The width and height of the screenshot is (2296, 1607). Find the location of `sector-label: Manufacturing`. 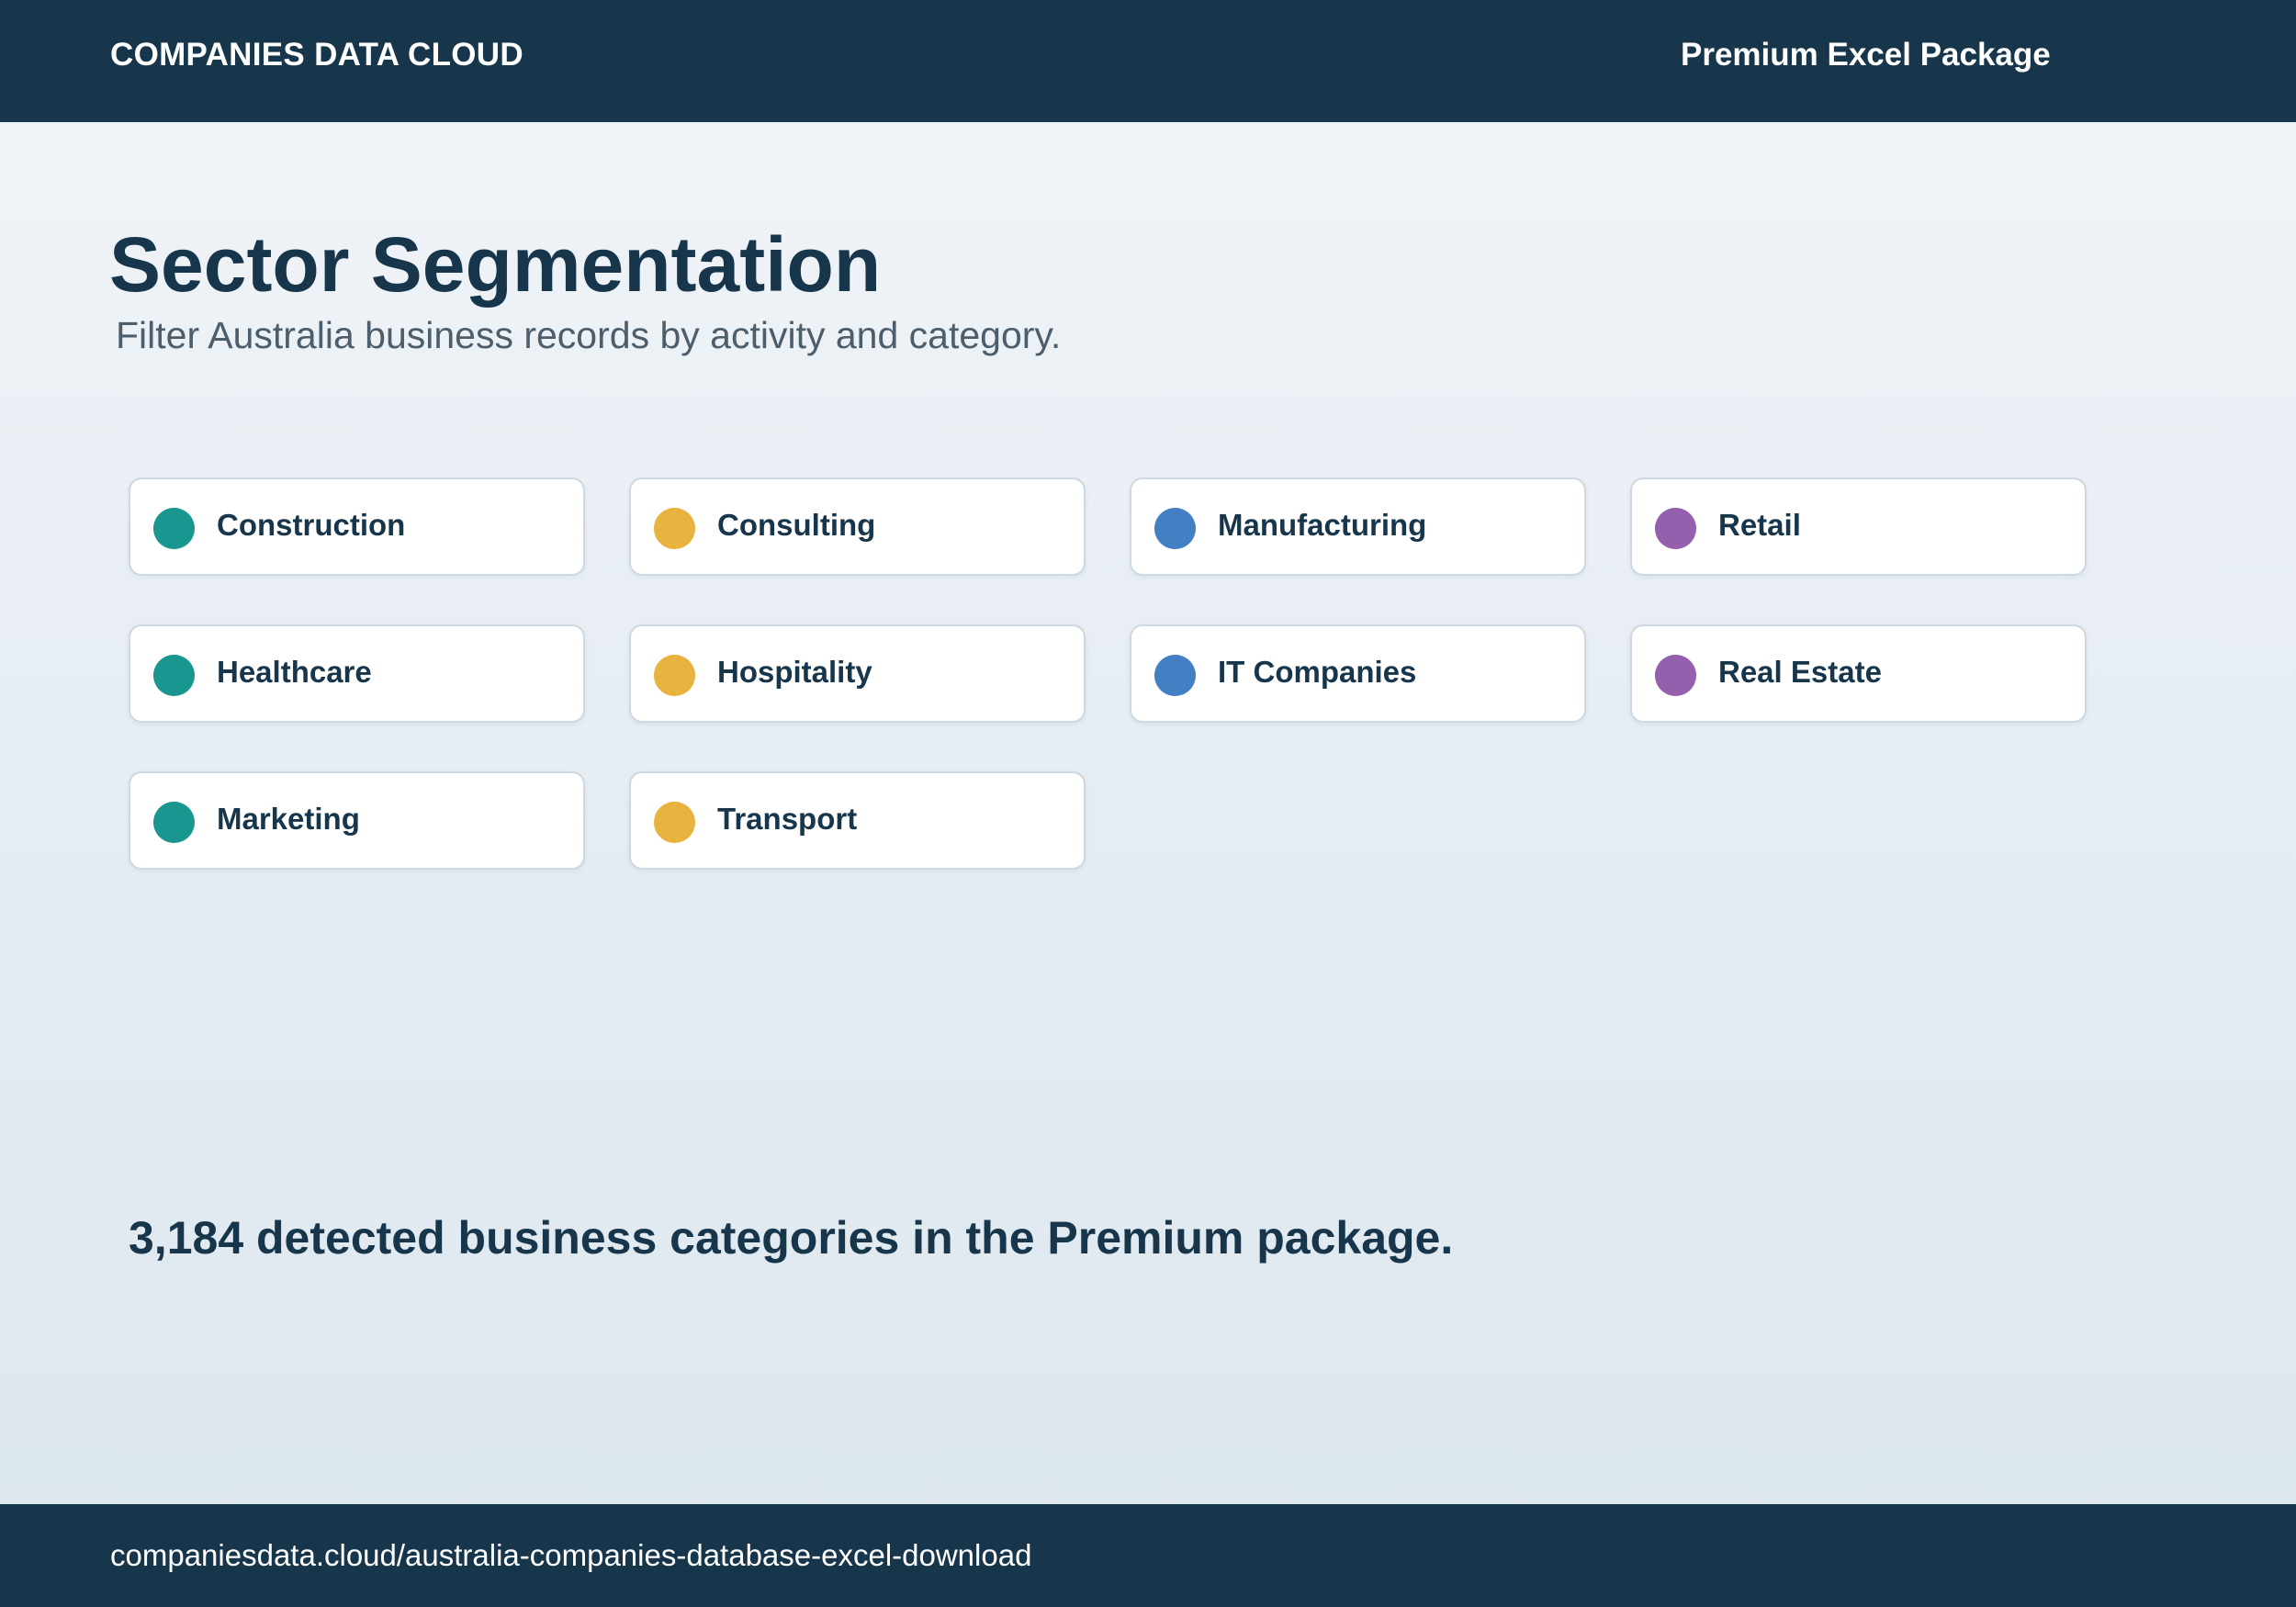

sector-label: Manufacturing is located at coordinates (1323, 525).